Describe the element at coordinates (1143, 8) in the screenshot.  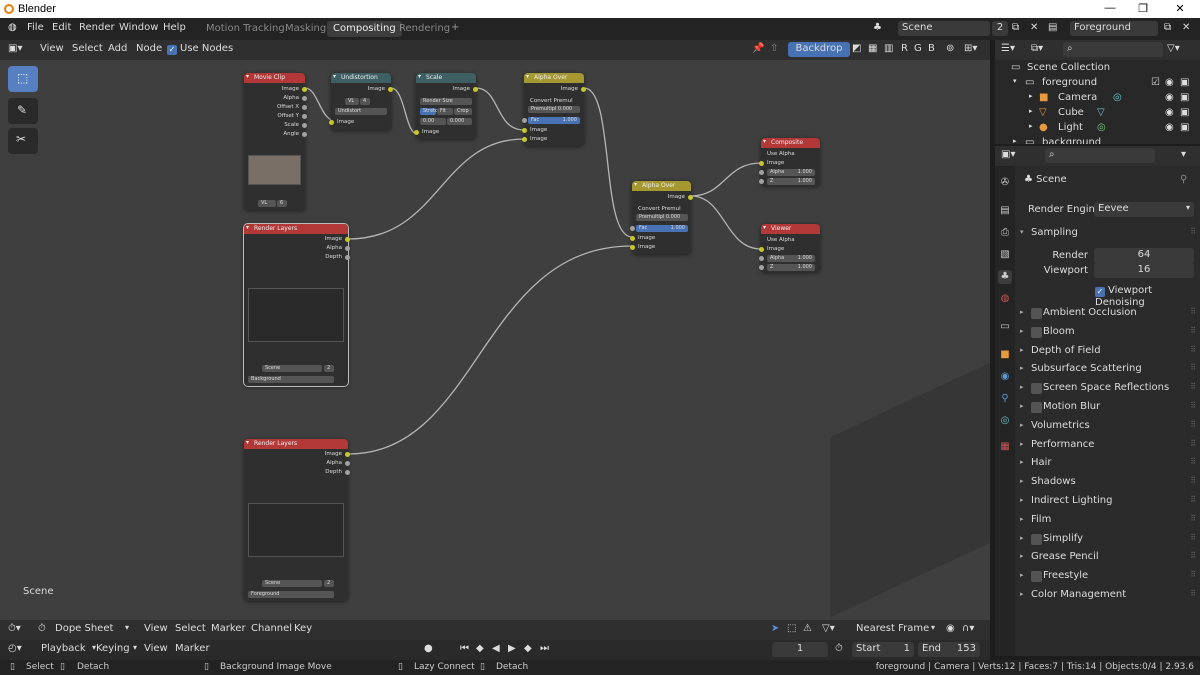
I see `maximize-icon: ❐` at that location.